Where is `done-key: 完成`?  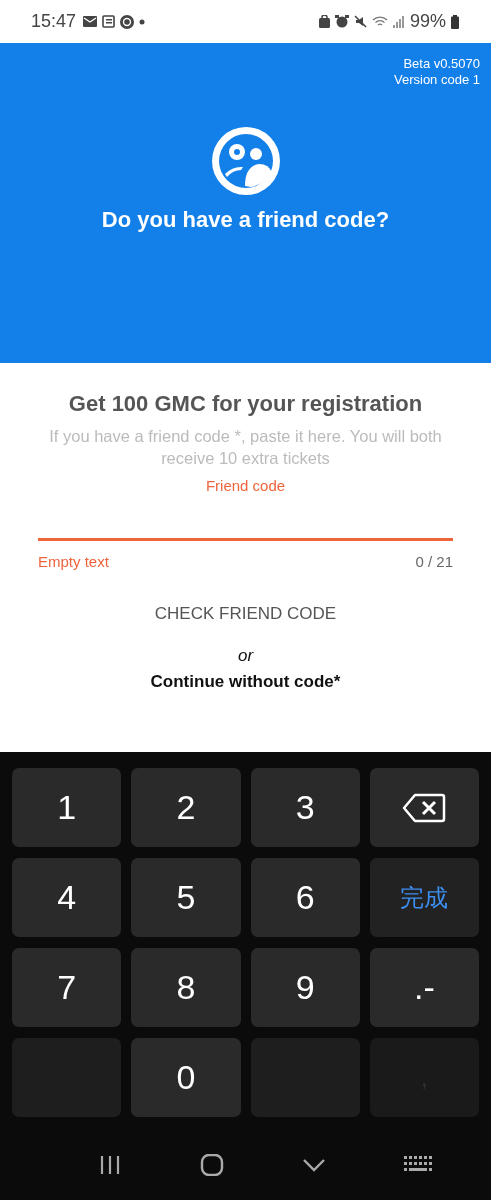 done-key: 完成 is located at coordinates (424, 897).